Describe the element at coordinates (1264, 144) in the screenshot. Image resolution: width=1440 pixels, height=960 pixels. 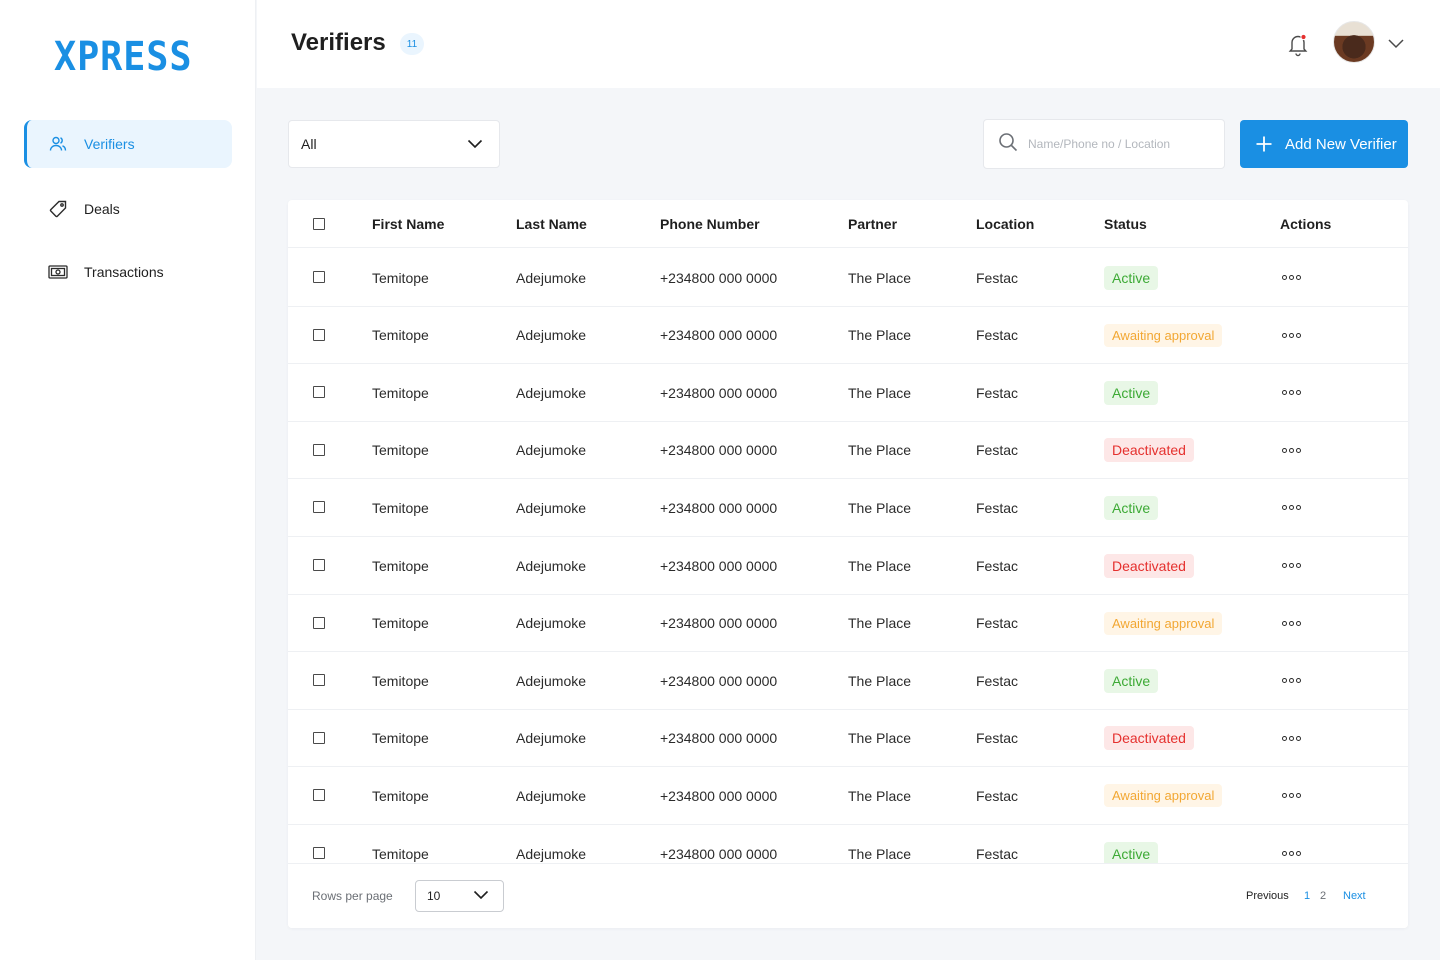
I see `plus-icon` at that location.